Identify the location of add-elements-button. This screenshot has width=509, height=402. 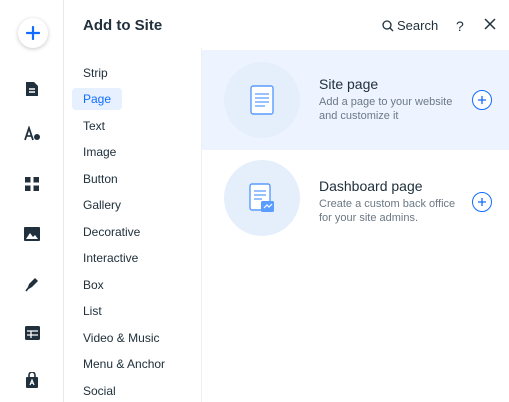
(33, 33).